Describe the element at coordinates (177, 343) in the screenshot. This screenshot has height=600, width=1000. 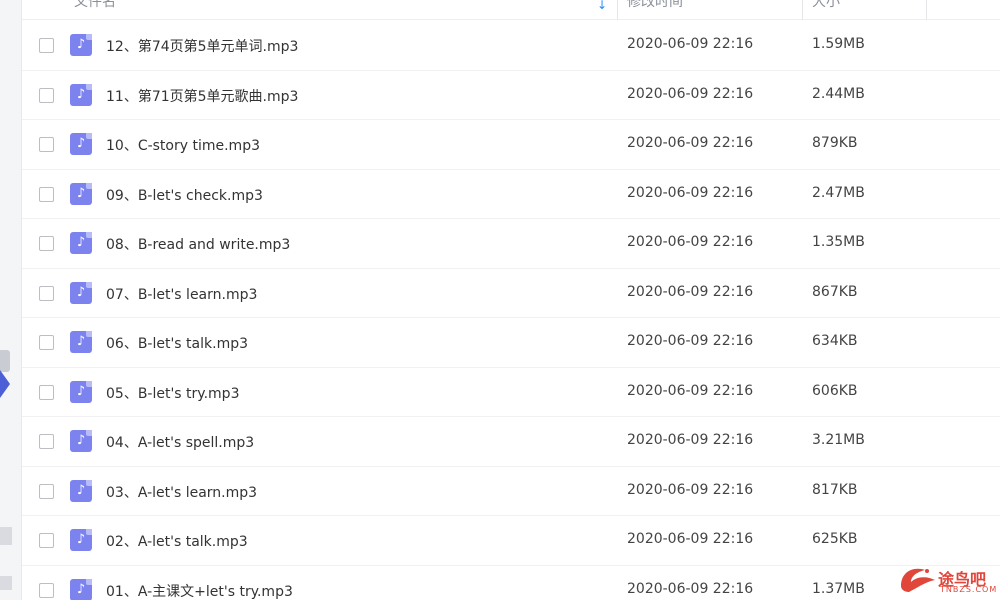
I see `file-name: 06、B-let's talk.mp3` at that location.